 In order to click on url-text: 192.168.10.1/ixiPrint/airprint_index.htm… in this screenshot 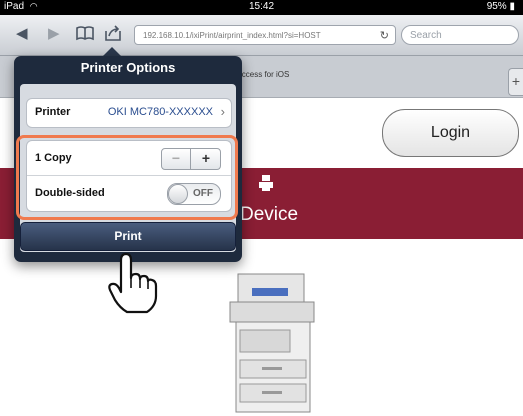, I will do `click(232, 35)`.